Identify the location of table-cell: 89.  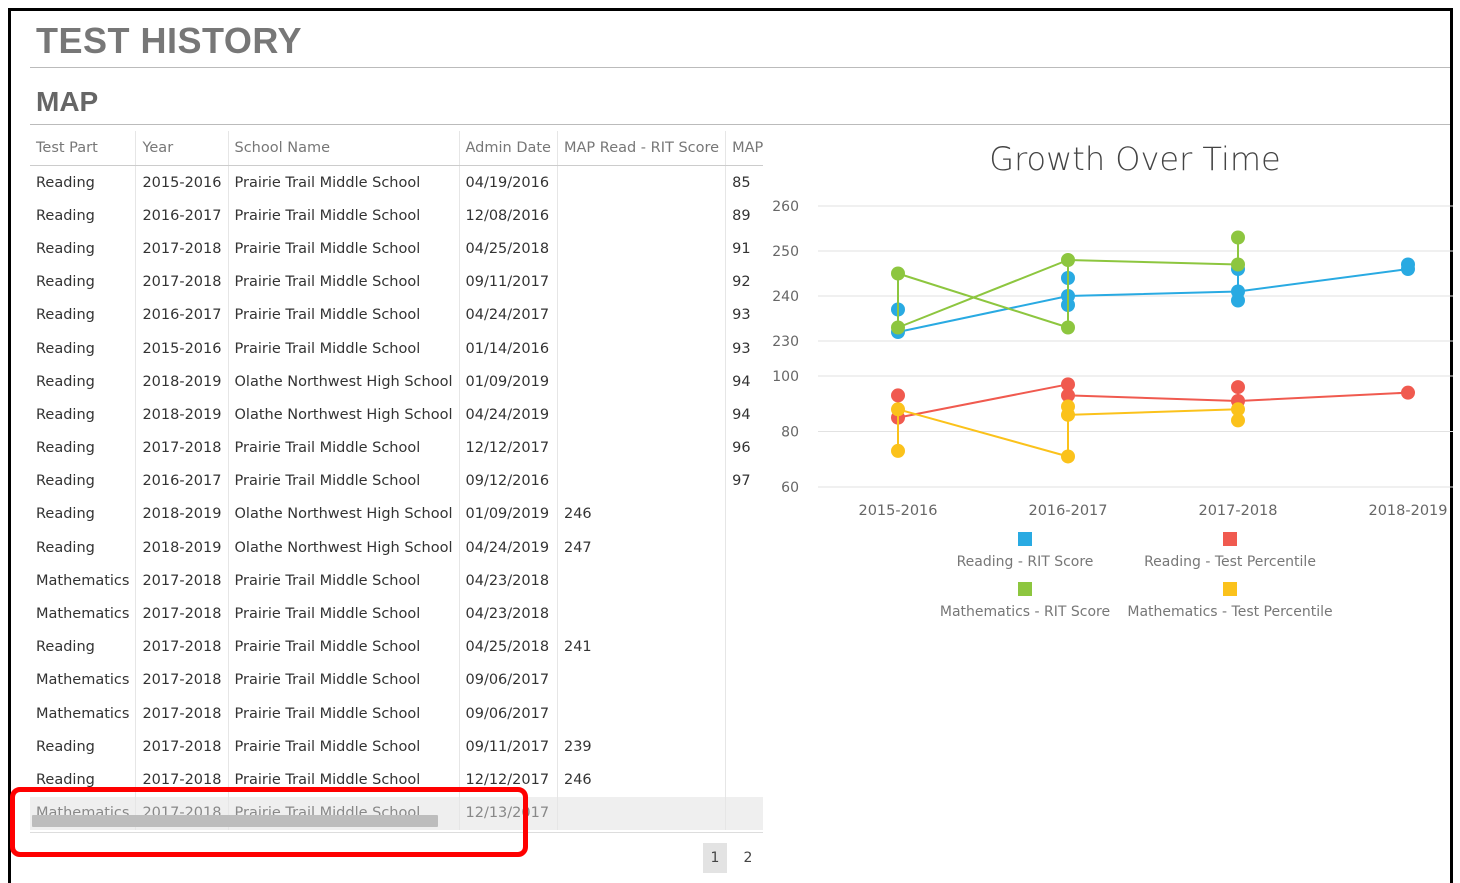
(744, 216).